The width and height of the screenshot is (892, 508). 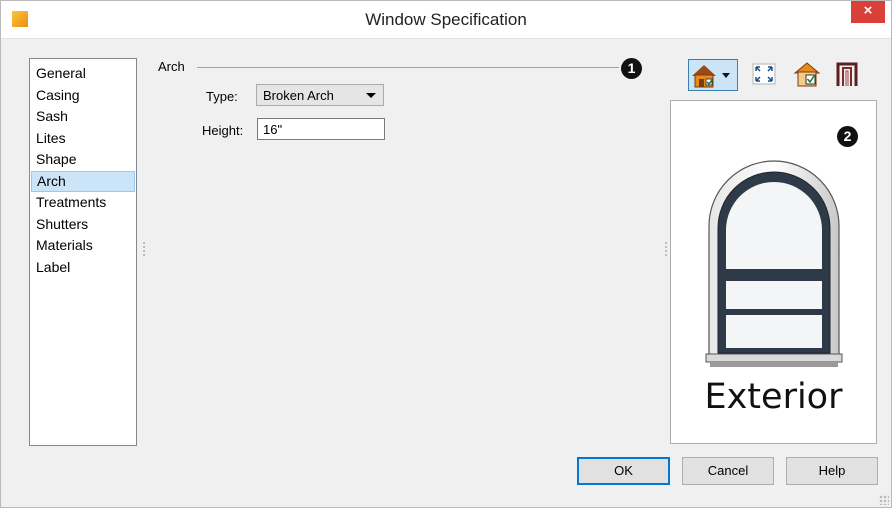 I want to click on preview-view-label: Exterior, so click(x=773, y=397).